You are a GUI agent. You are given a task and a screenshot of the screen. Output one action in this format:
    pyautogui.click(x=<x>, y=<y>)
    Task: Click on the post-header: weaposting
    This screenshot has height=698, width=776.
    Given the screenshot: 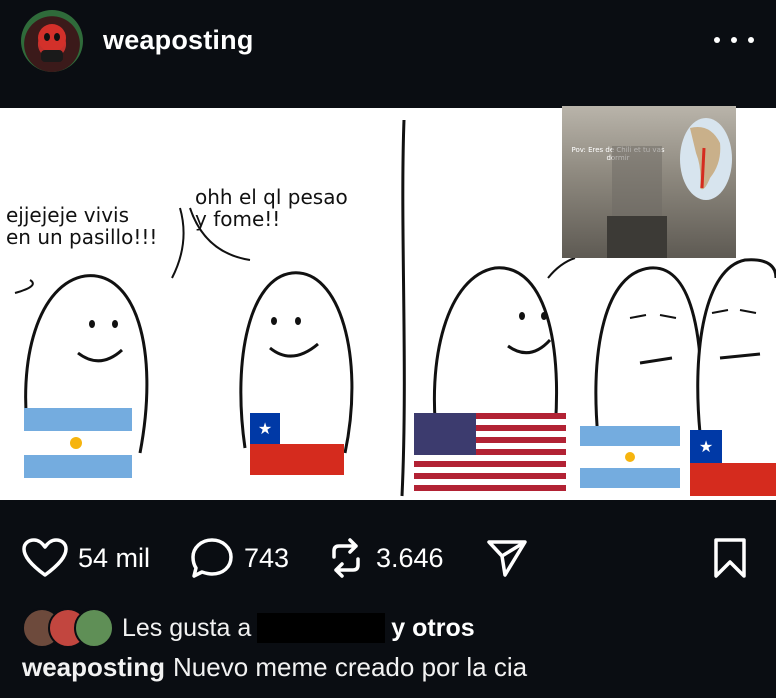 What is the action you would take?
    pyautogui.click(x=388, y=47)
    